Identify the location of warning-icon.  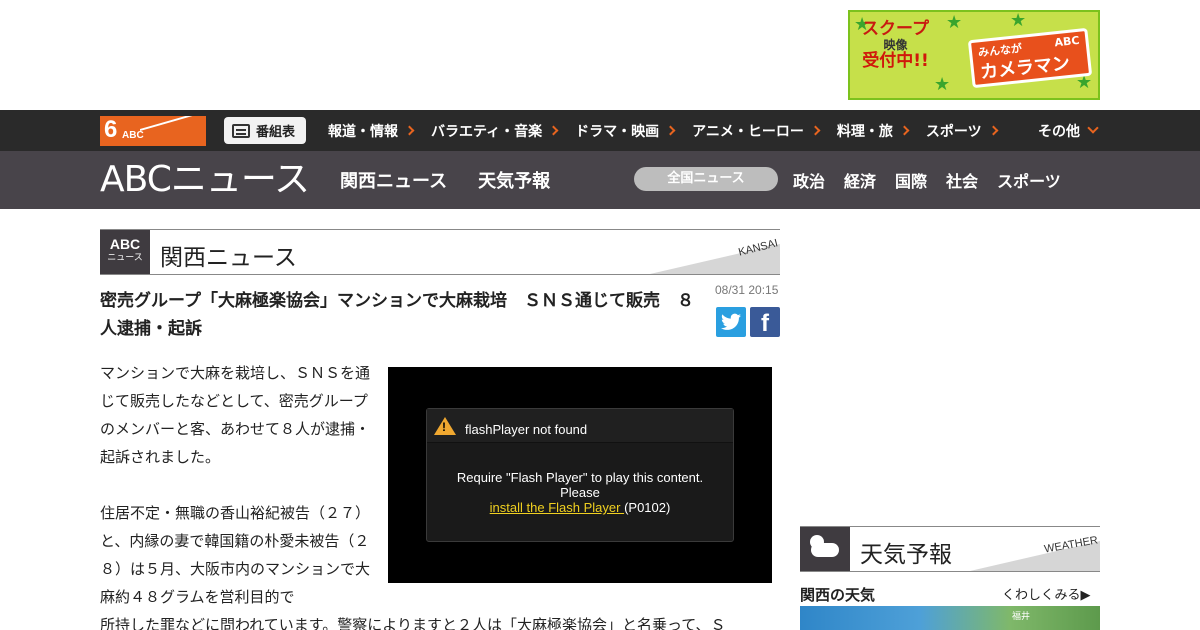
(445, 426).